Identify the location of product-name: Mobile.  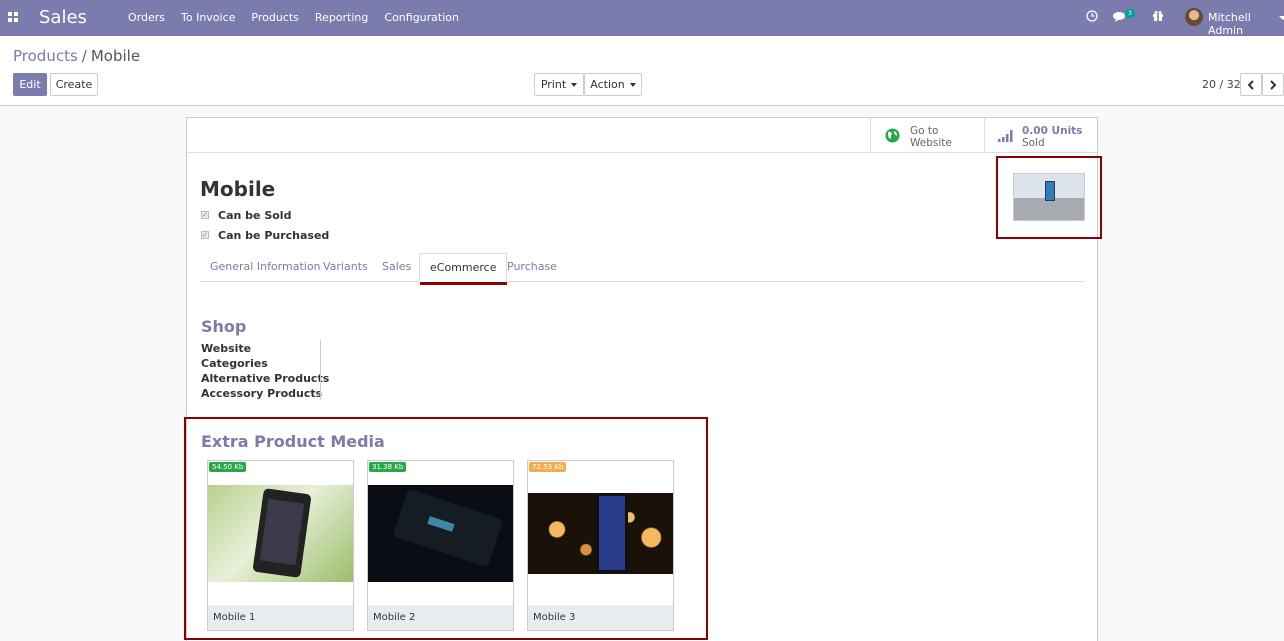
(237, 189).